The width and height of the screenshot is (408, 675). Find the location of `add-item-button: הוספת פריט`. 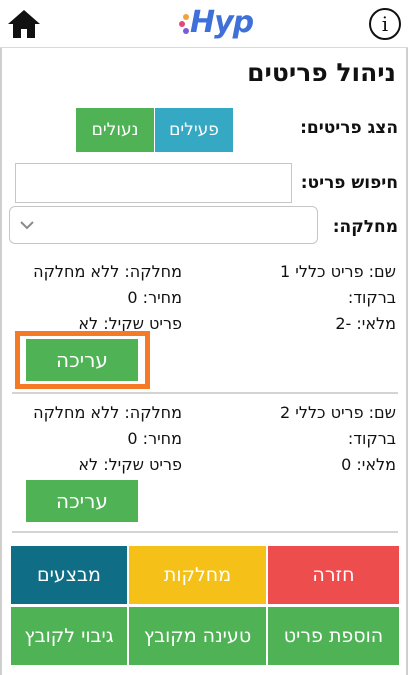

add-item-button: הוספת פריט is located at coordinates (333, 636).